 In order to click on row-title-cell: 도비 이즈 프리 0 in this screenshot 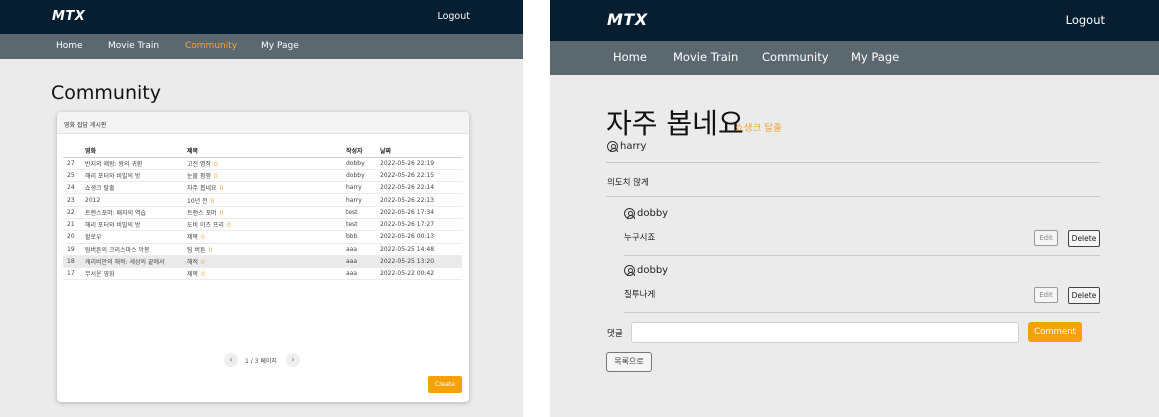, I will do `click(266, 225)`.